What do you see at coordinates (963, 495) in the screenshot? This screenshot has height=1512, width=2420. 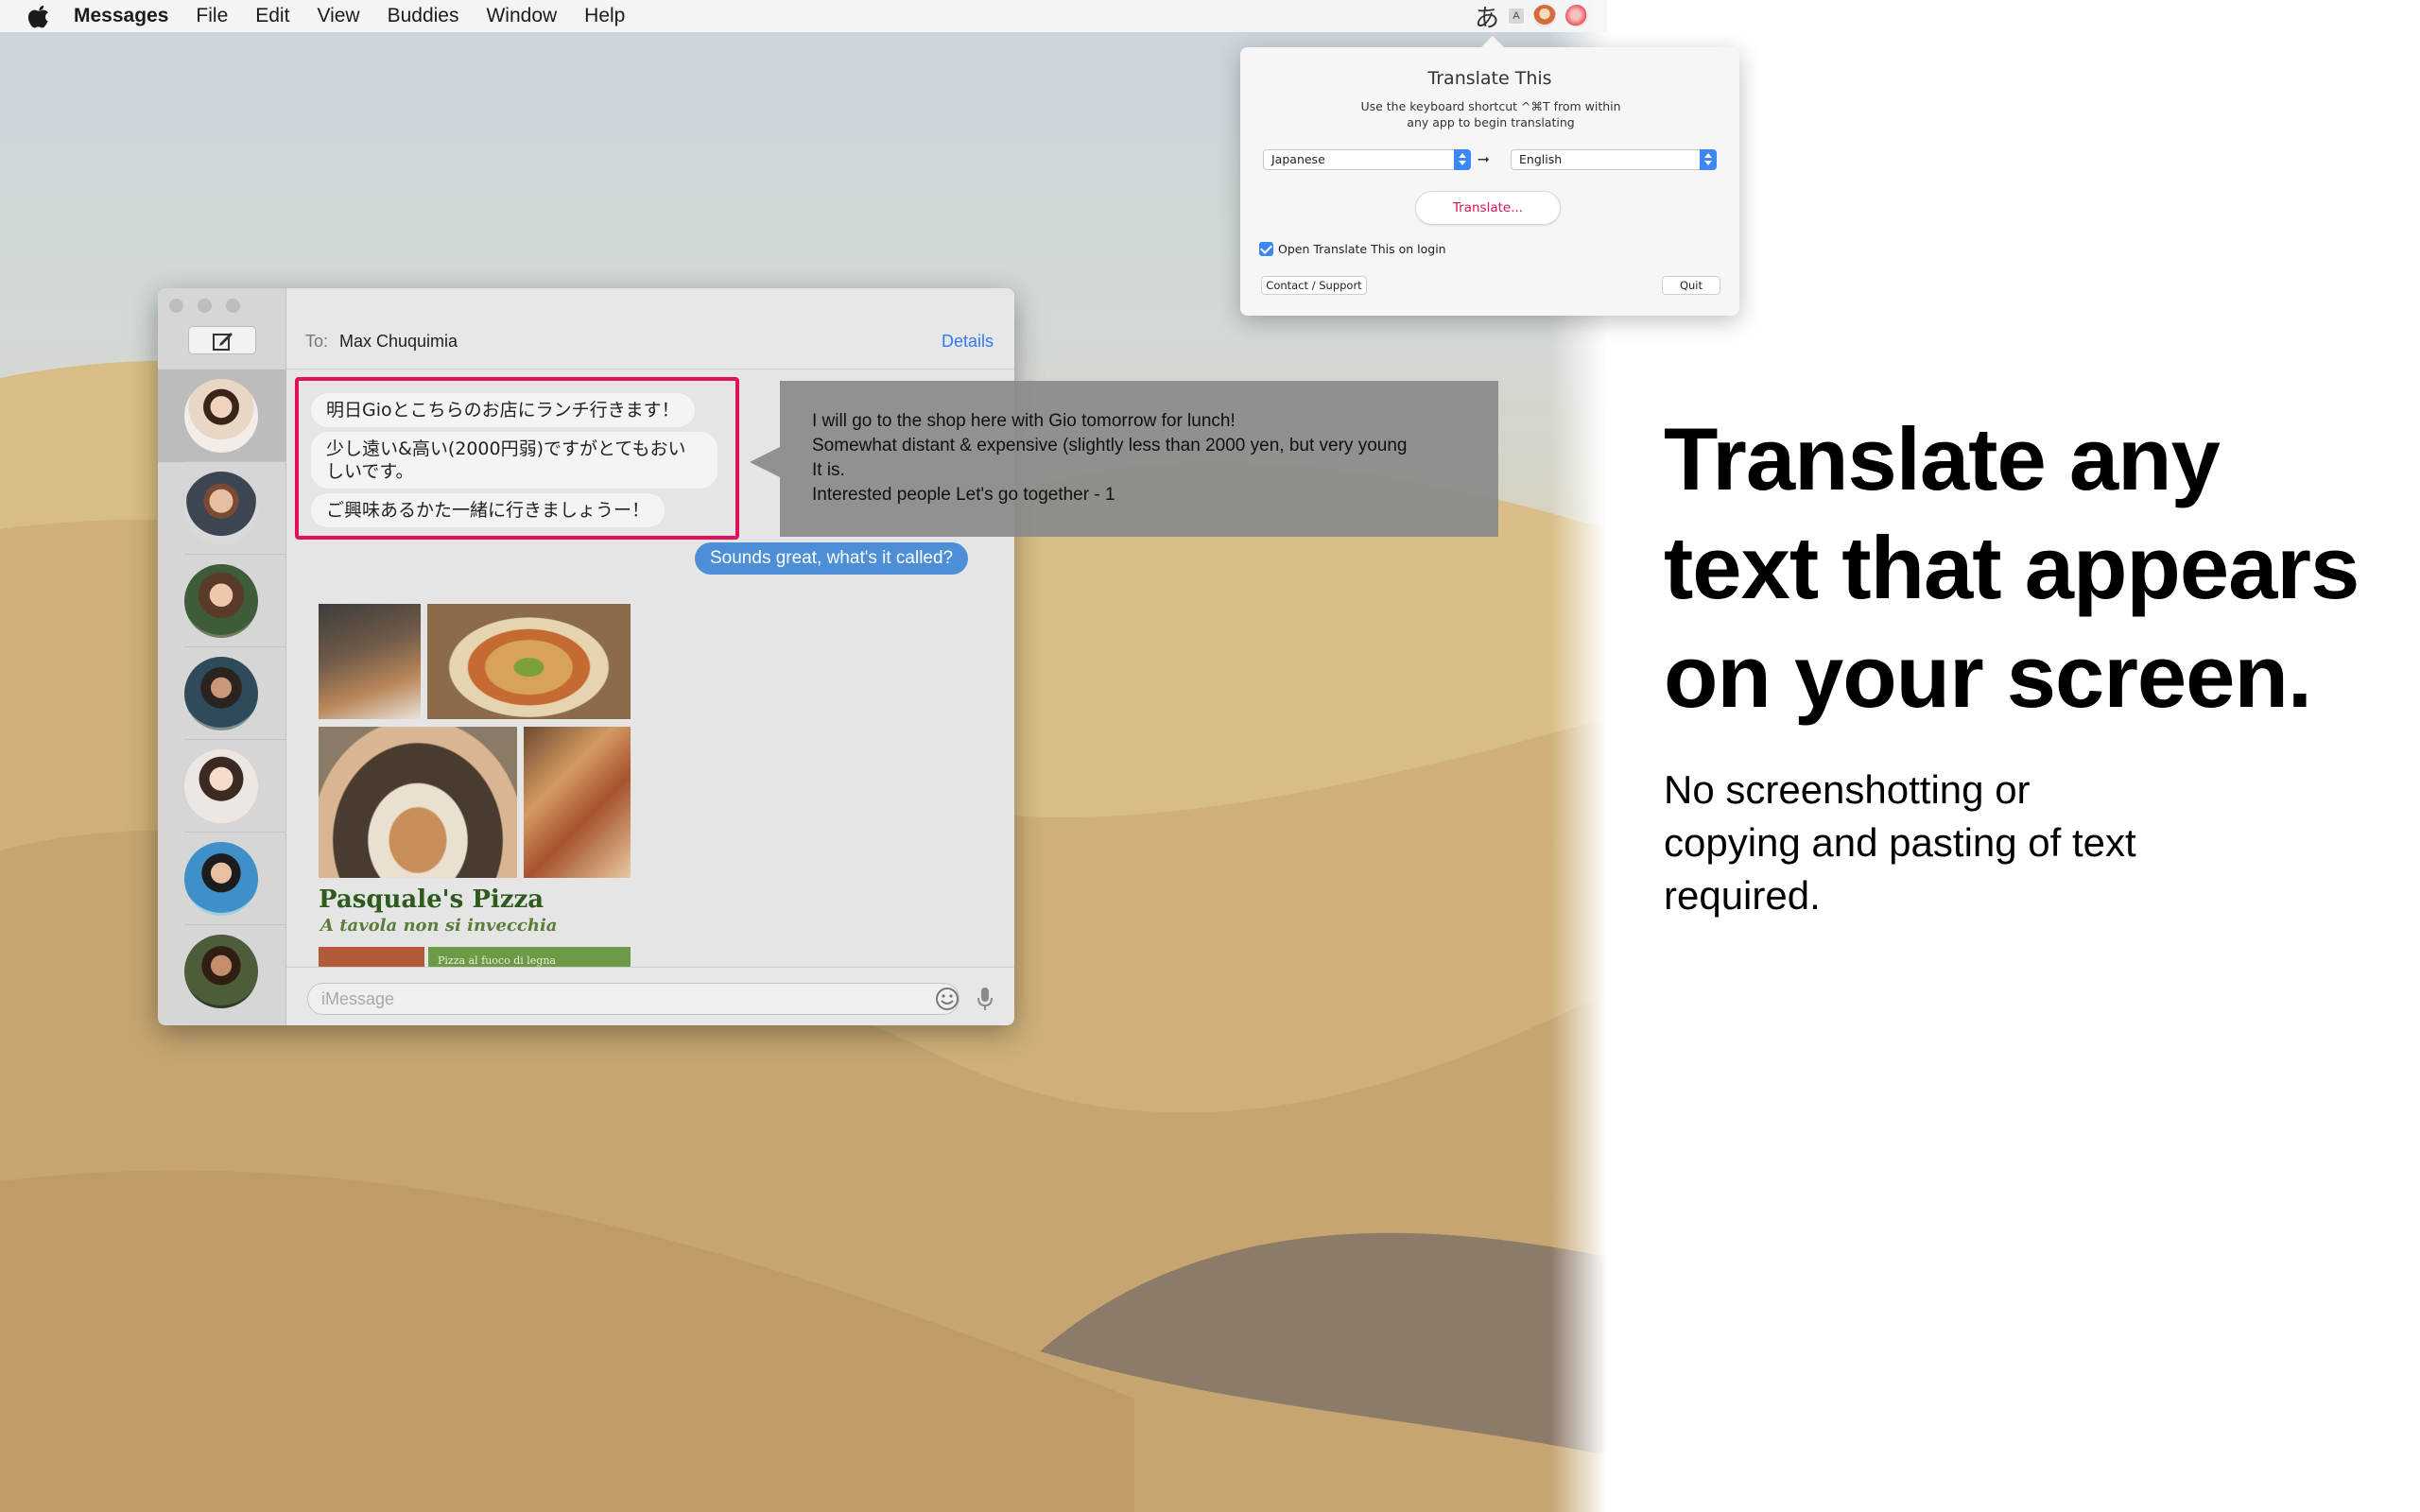 I see `translation-line: Interested people Let's go together - 1` at bounding box center [963, 495].